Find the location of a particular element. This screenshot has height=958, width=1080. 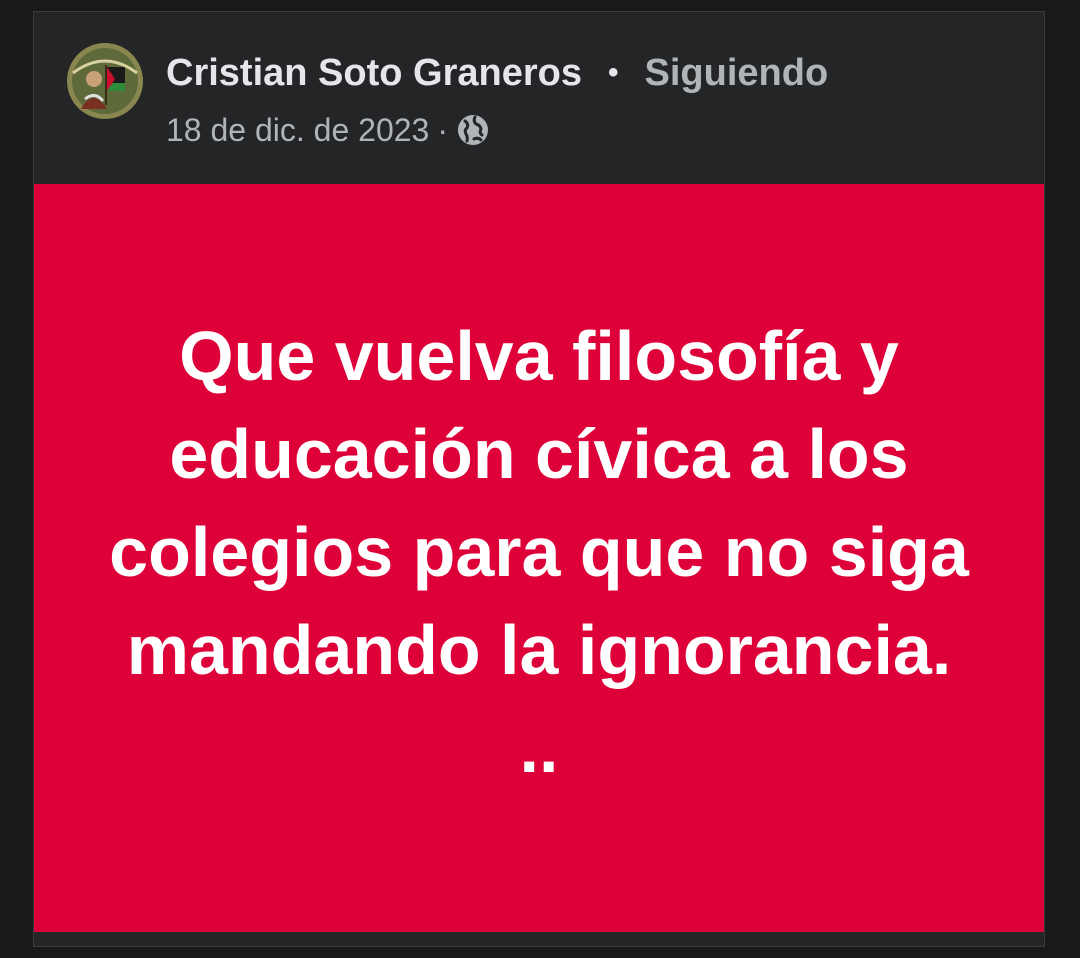

author-avatar is located at coordinates (105, 81).